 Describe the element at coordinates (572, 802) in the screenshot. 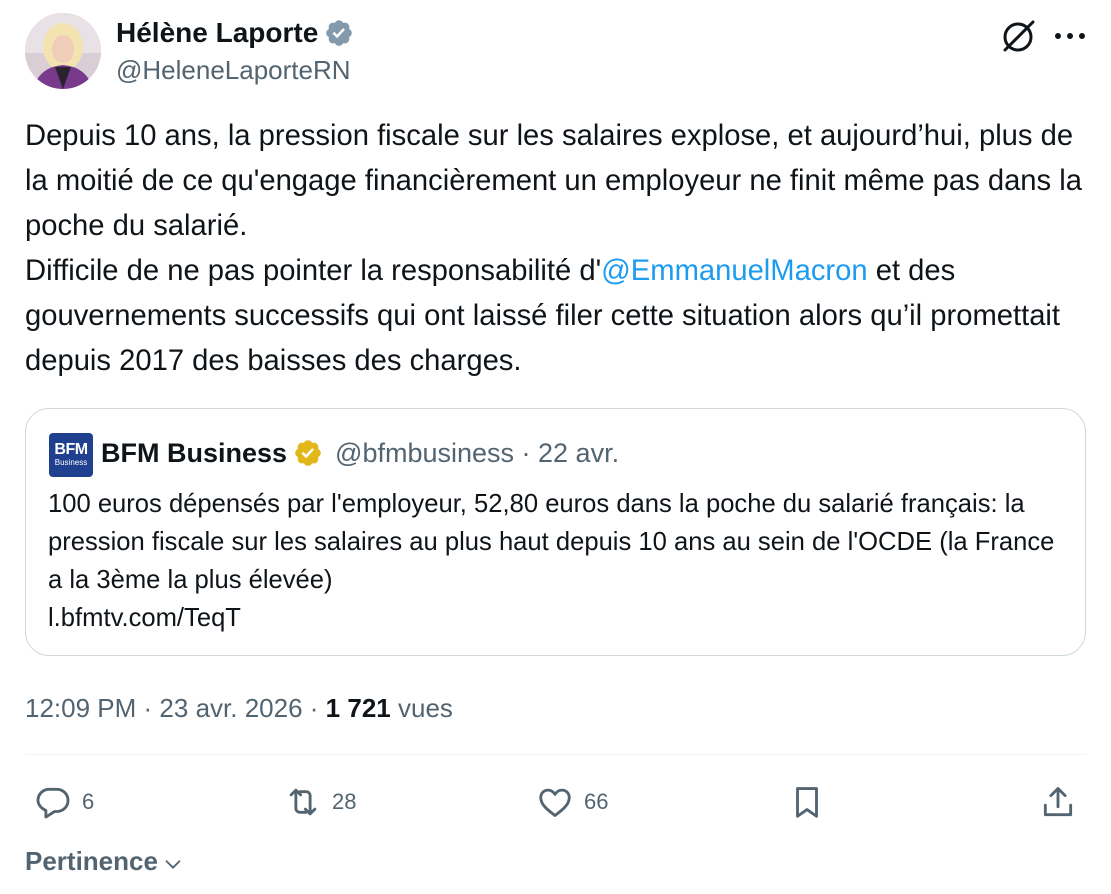

I see `like-button: 66` at that location.